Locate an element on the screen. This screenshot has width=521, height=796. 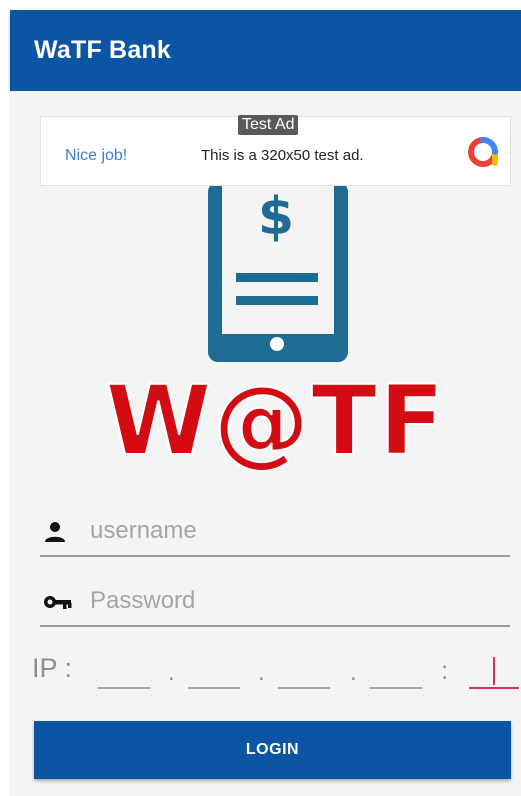
ip-octet-2-input is located at coordinates (214, 672).